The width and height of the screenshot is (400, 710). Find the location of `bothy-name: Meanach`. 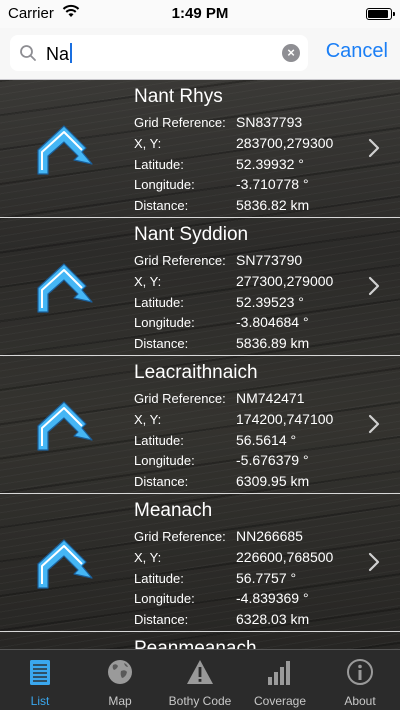

bothy-name: Meanach is located at coordinates (173, 510).